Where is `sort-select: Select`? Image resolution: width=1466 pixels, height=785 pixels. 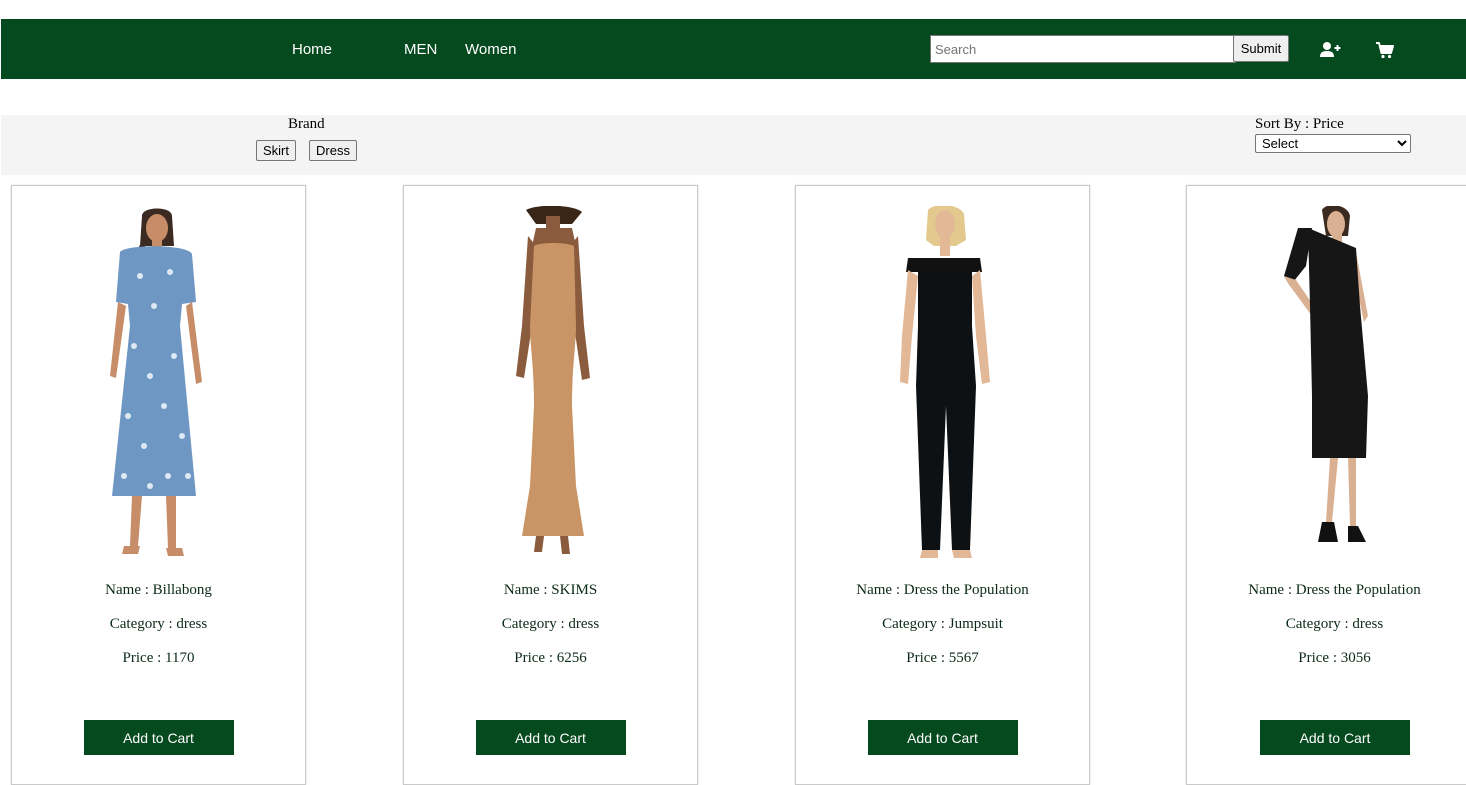
sort-select: Select is located at coordinates (1333, 143).